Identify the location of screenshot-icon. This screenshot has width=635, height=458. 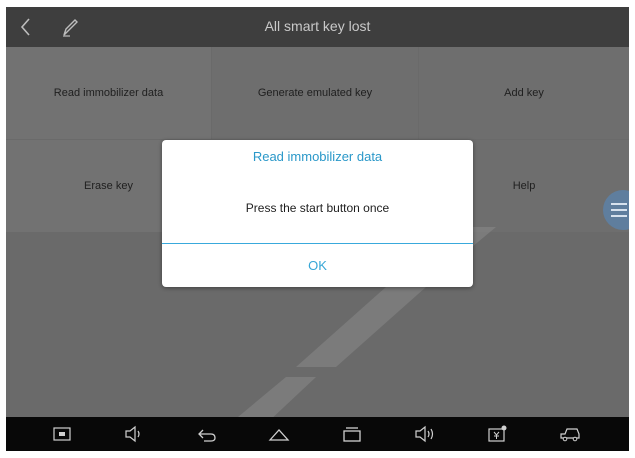
(62, 434).